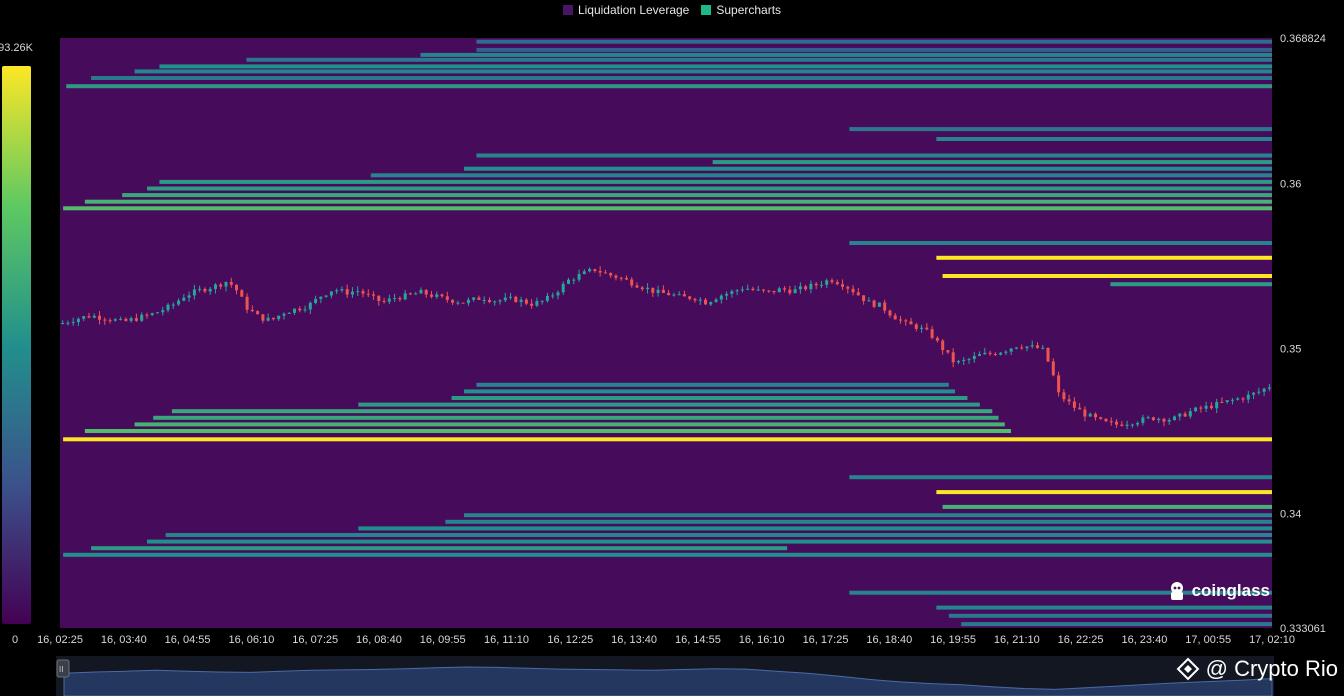  I want to click on x-tick-label-18: 17, 00:55, so click(1208, 640).